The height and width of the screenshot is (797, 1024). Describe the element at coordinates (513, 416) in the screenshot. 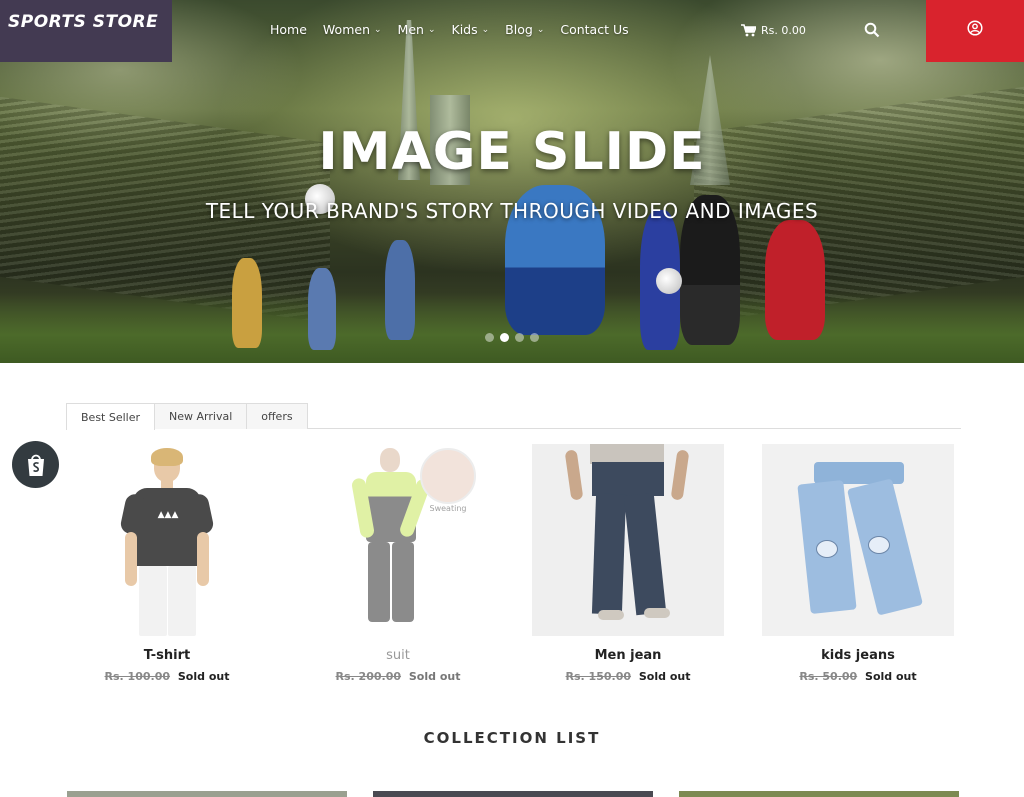

I see `product-tabs: Best Seller New Arrival offers` at that location.